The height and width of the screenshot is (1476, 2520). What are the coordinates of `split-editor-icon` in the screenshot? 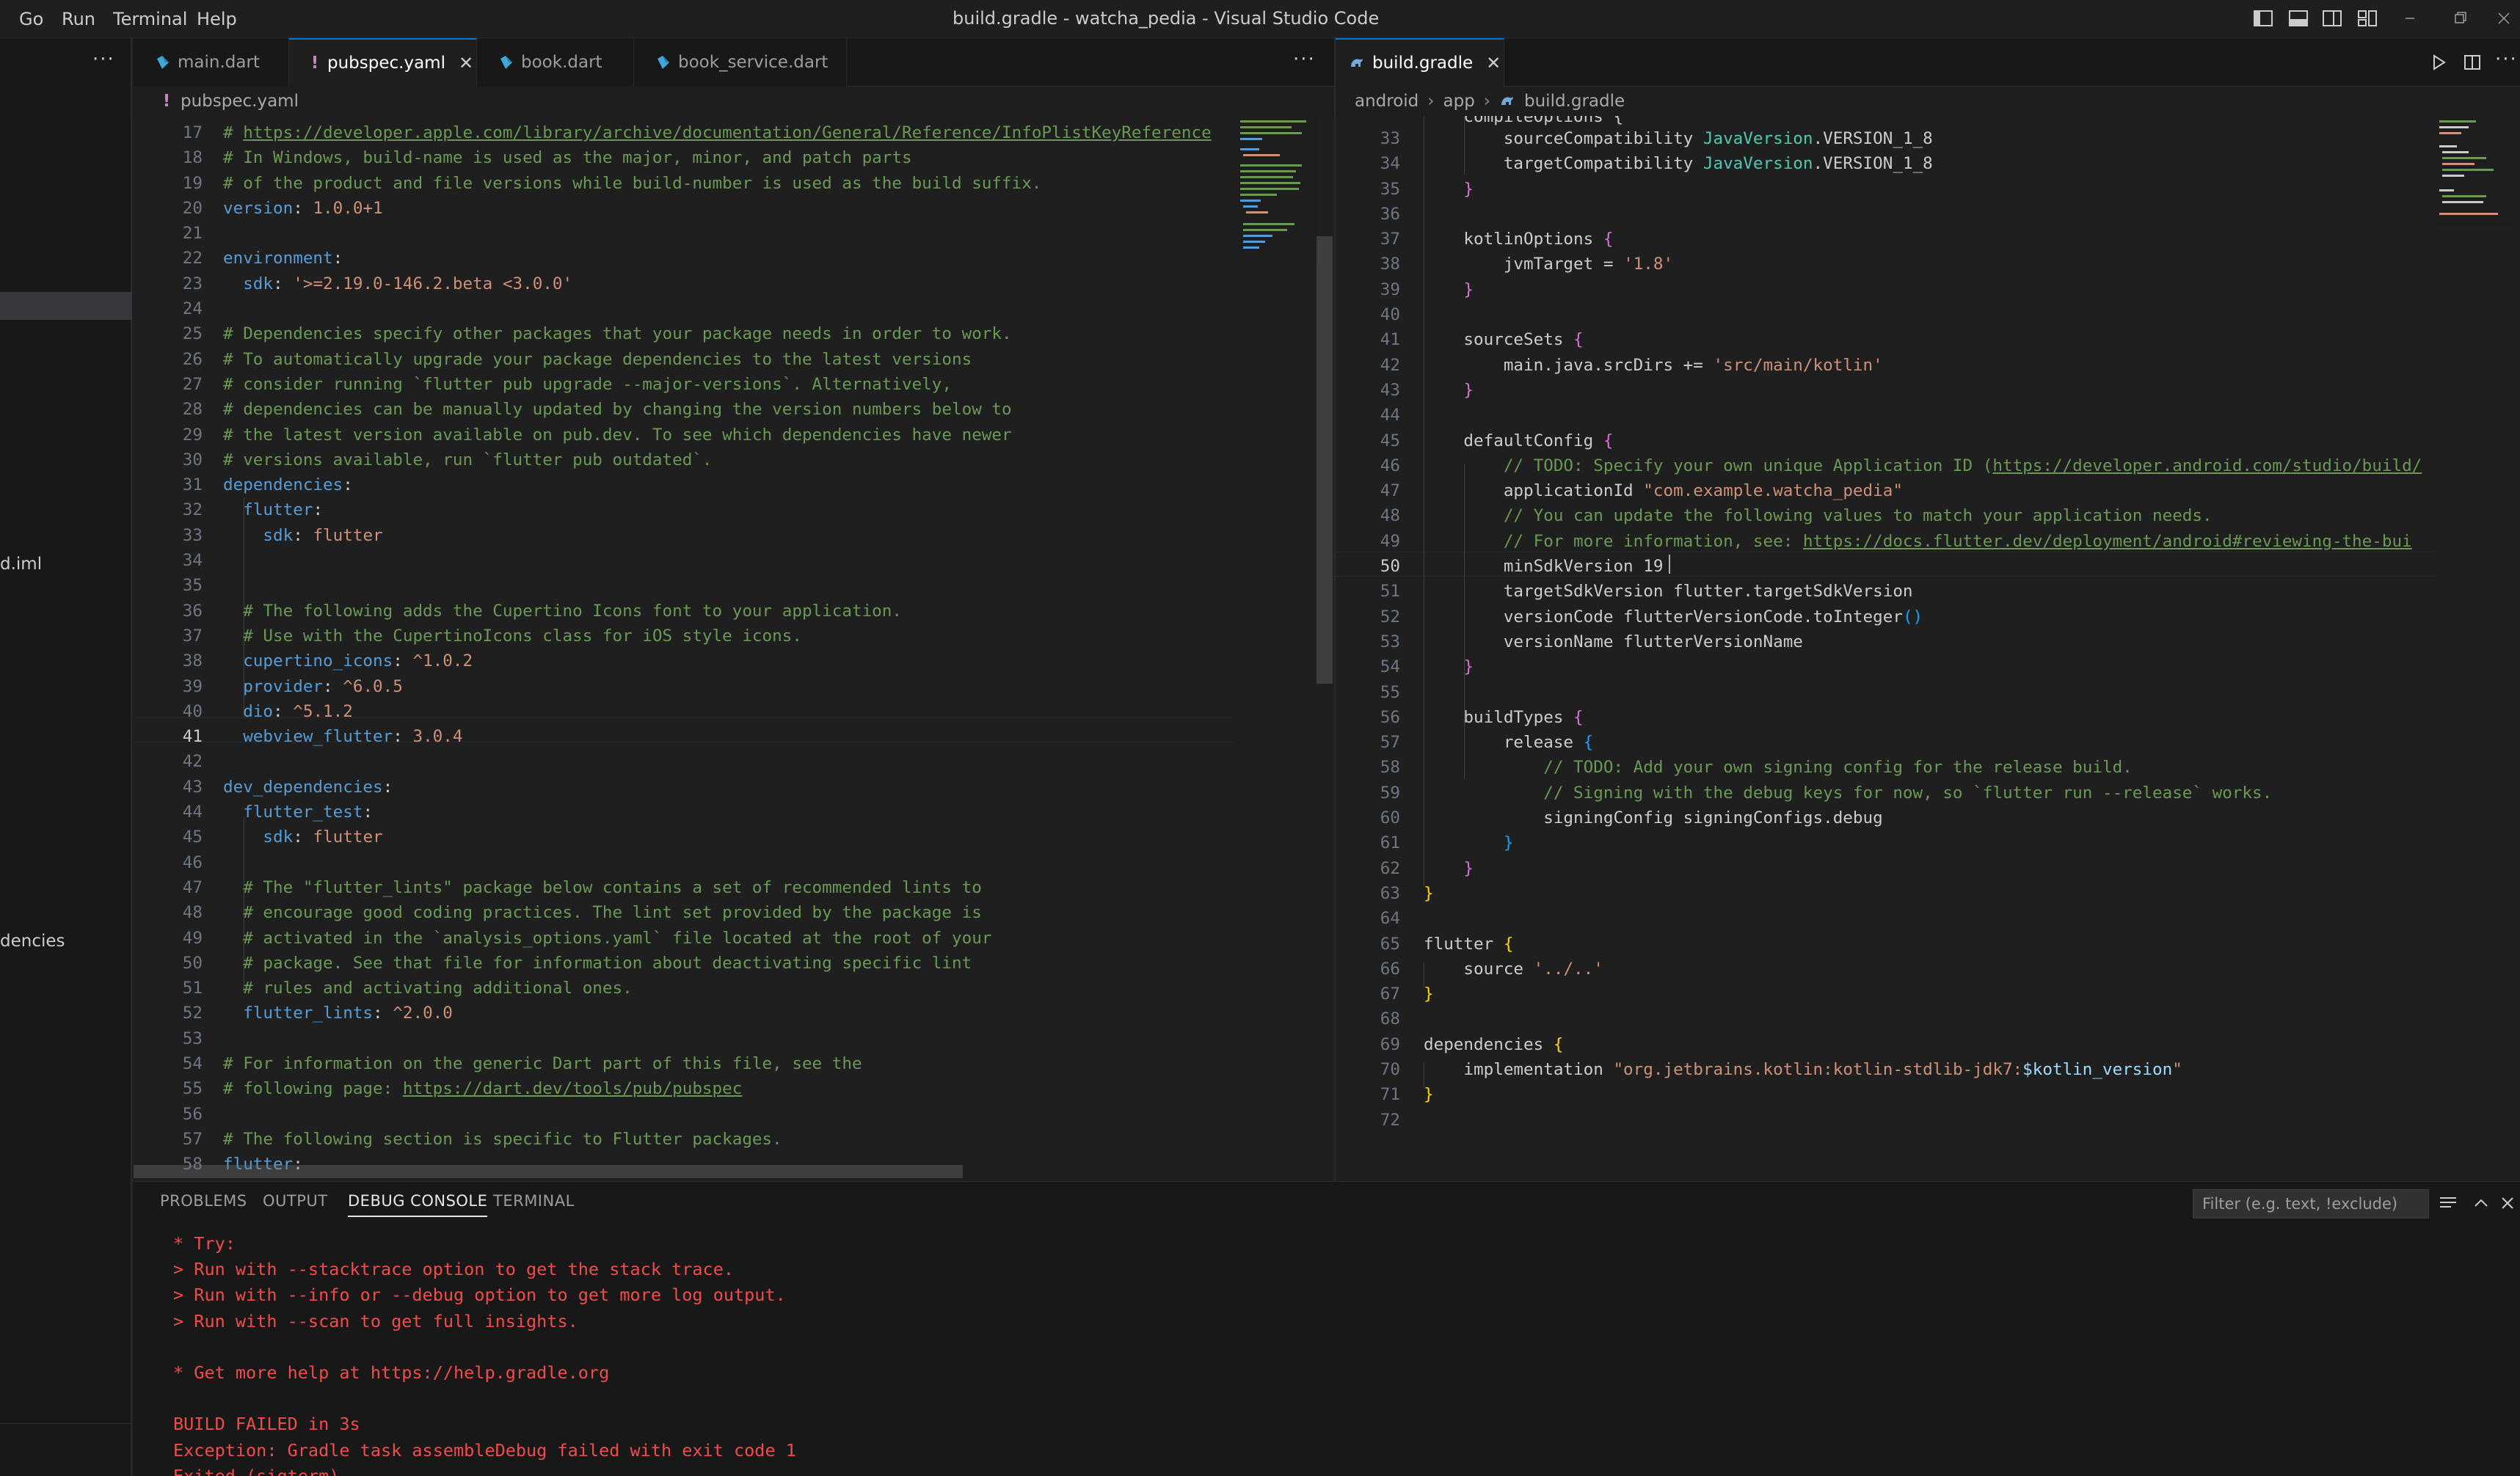 It's located at (2472, 62).